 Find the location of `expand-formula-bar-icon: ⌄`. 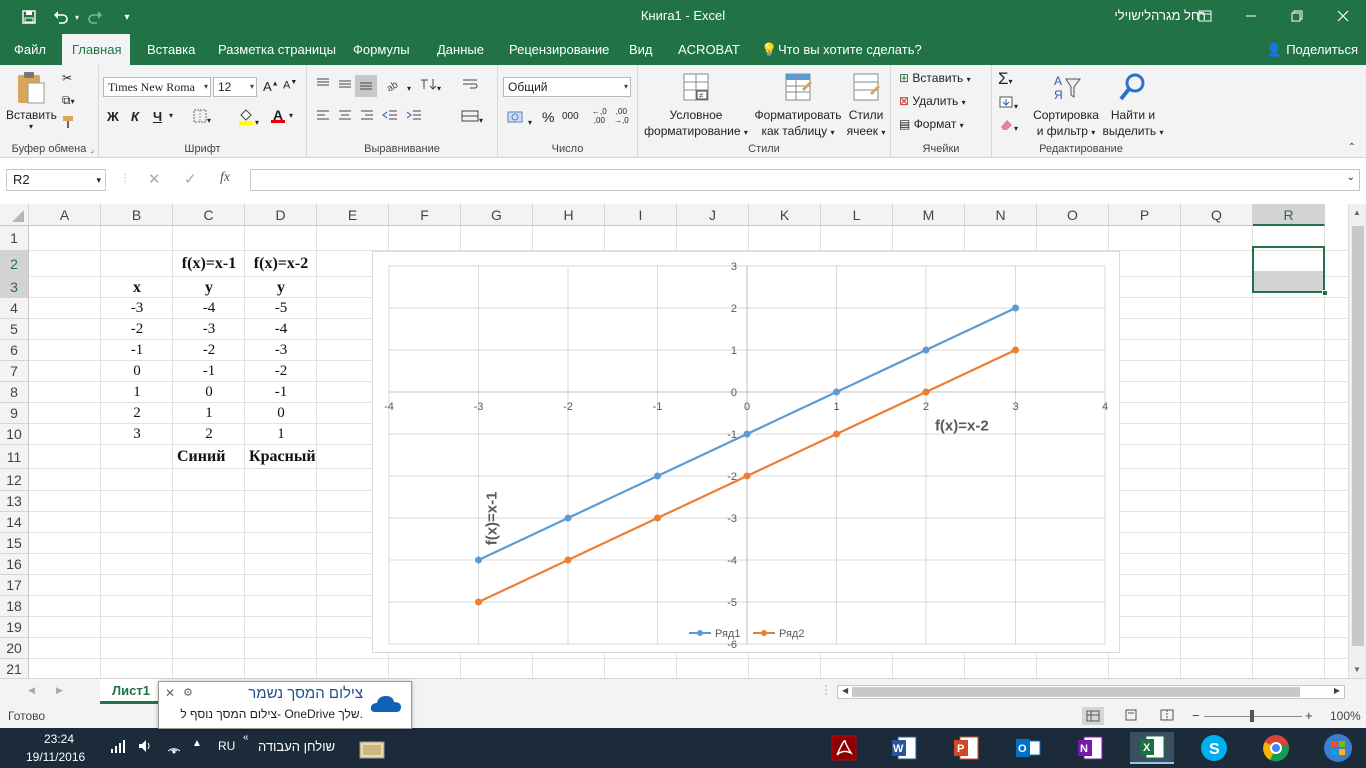

expand-formula-bar-icon: ⌄ is located at coordinates (1351, 177).